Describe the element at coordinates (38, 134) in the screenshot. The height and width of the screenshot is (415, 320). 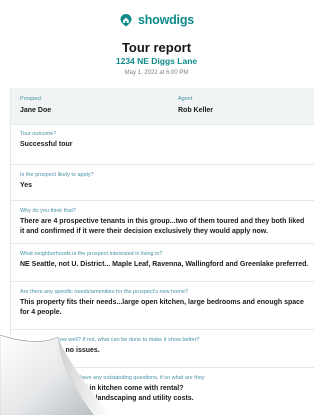
I see `question: Tour outcome?` at that location.